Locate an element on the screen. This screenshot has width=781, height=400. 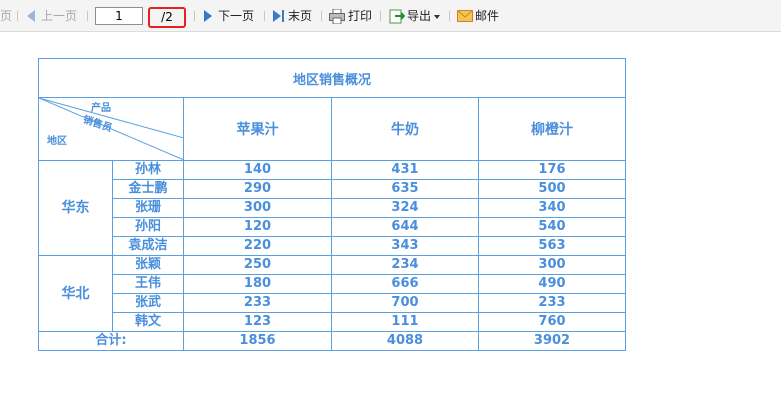
export-button: 导出 is located at coordinates (414, 15).